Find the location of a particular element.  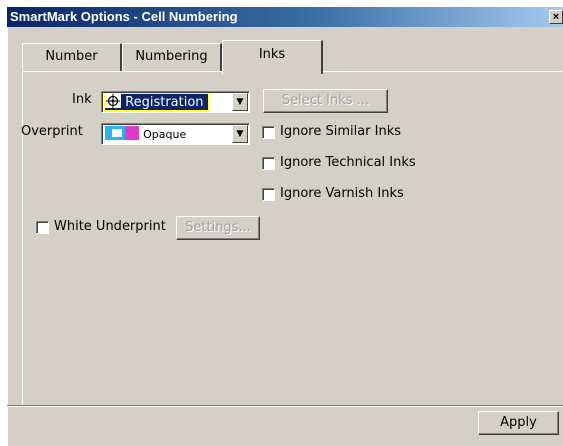

ink-label: Ink is located at coordinates (82, 99).